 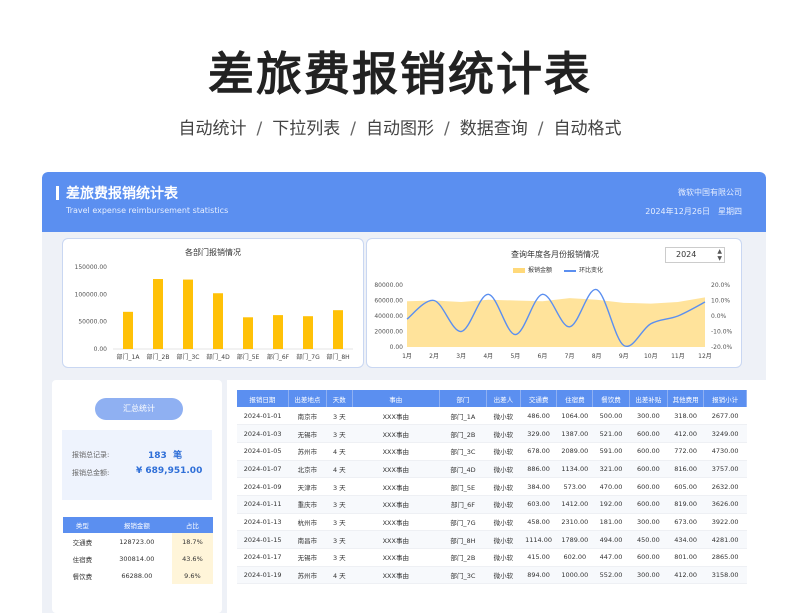 I want to click on table-cell: 318.00, so click(x=685, y=416).